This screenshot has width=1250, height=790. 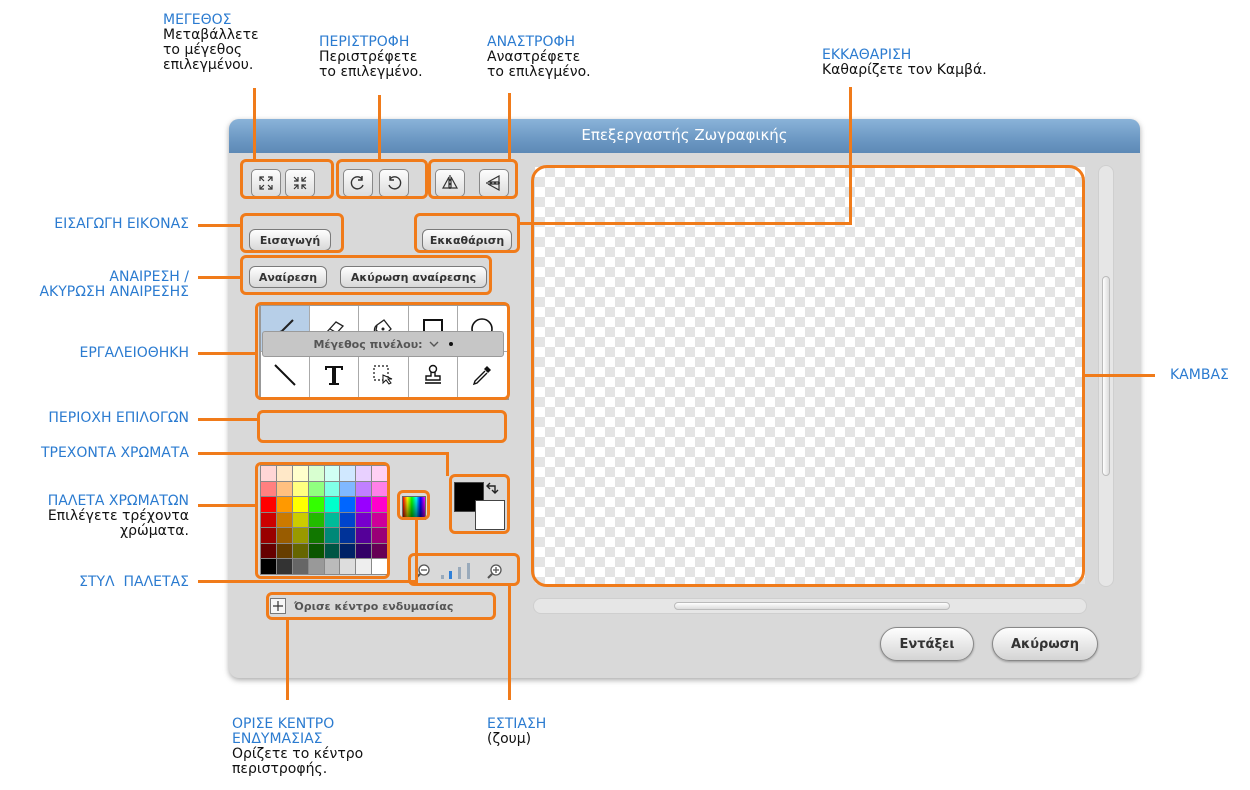 I want to click on connector-size, so click(x=254, y=124).